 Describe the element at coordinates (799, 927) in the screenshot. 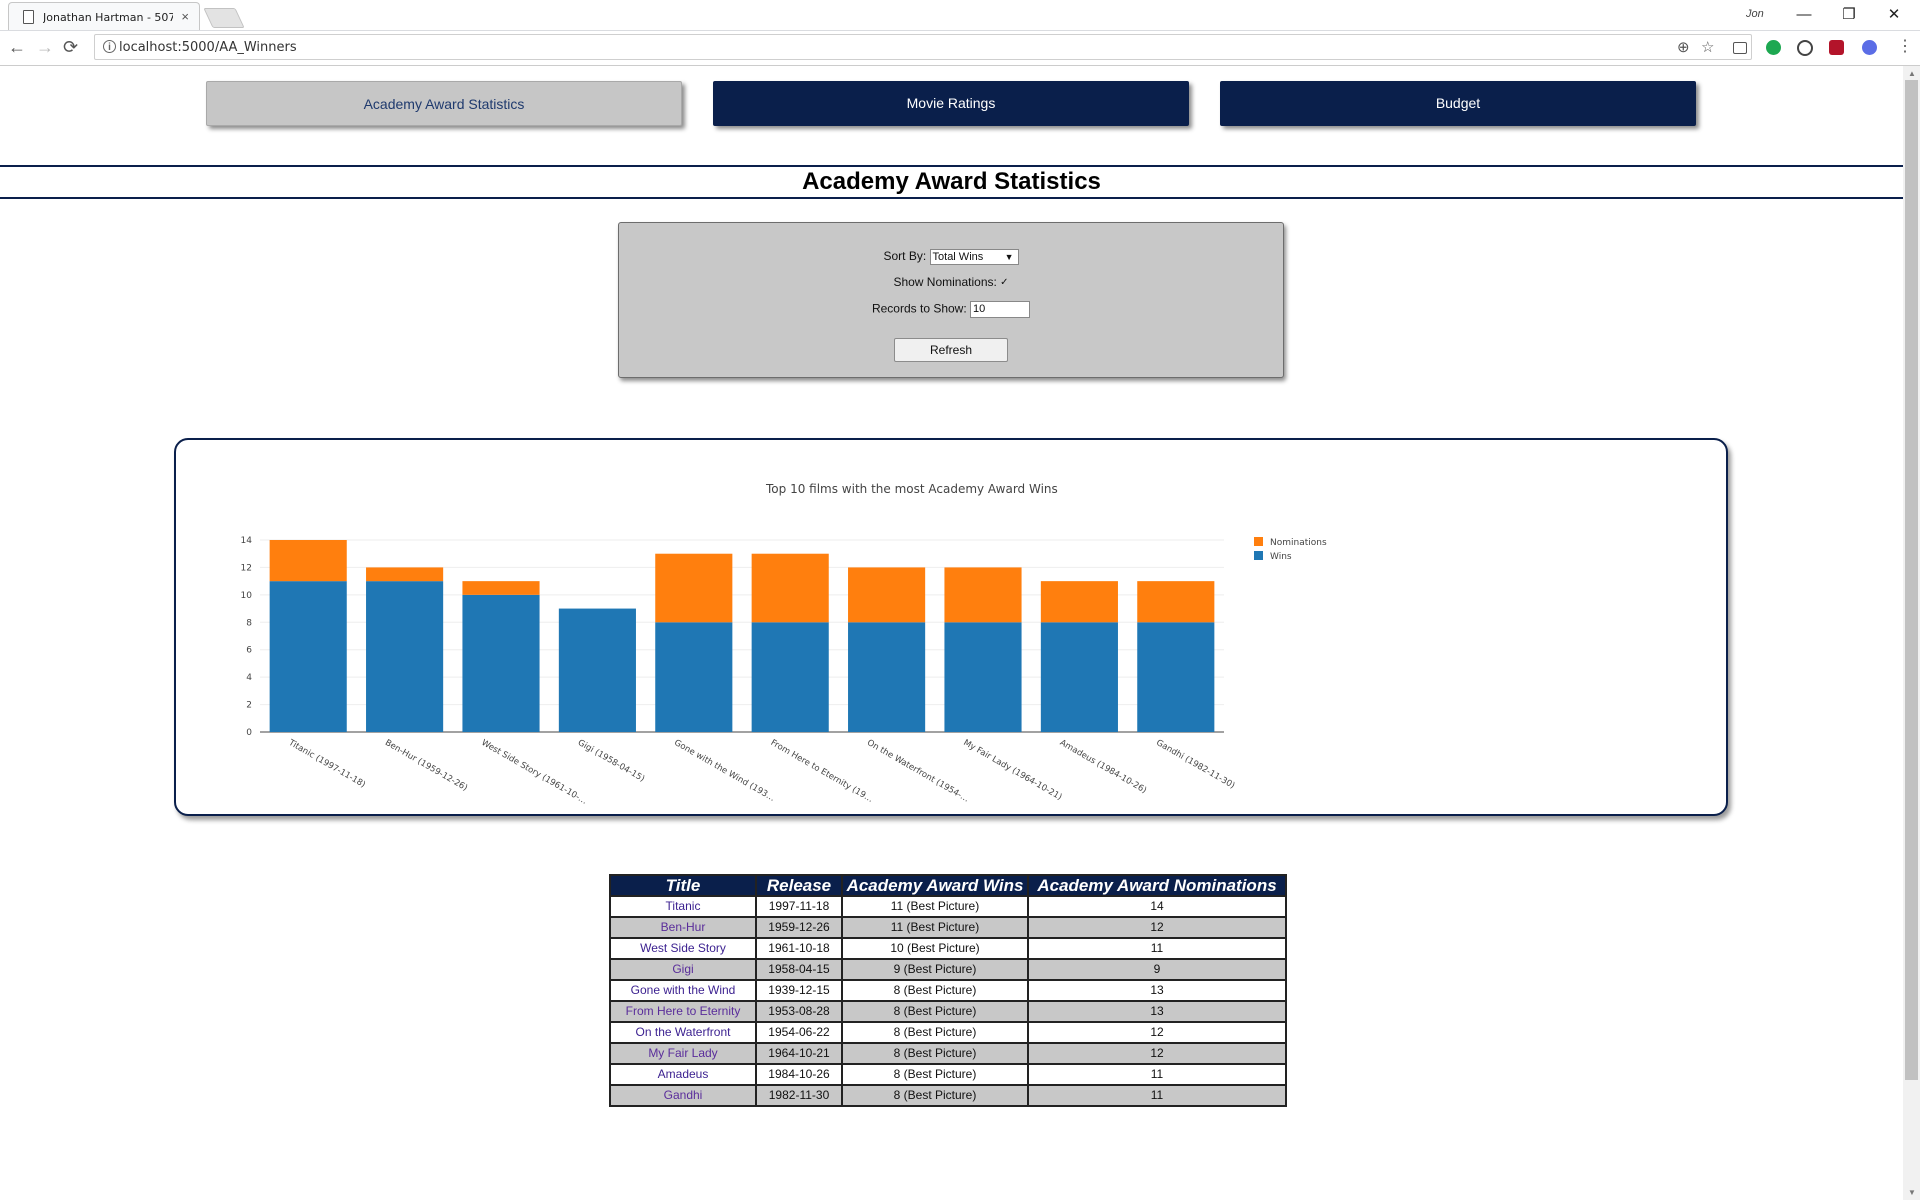

I see `release-cell: 1959-12-26` at that location.